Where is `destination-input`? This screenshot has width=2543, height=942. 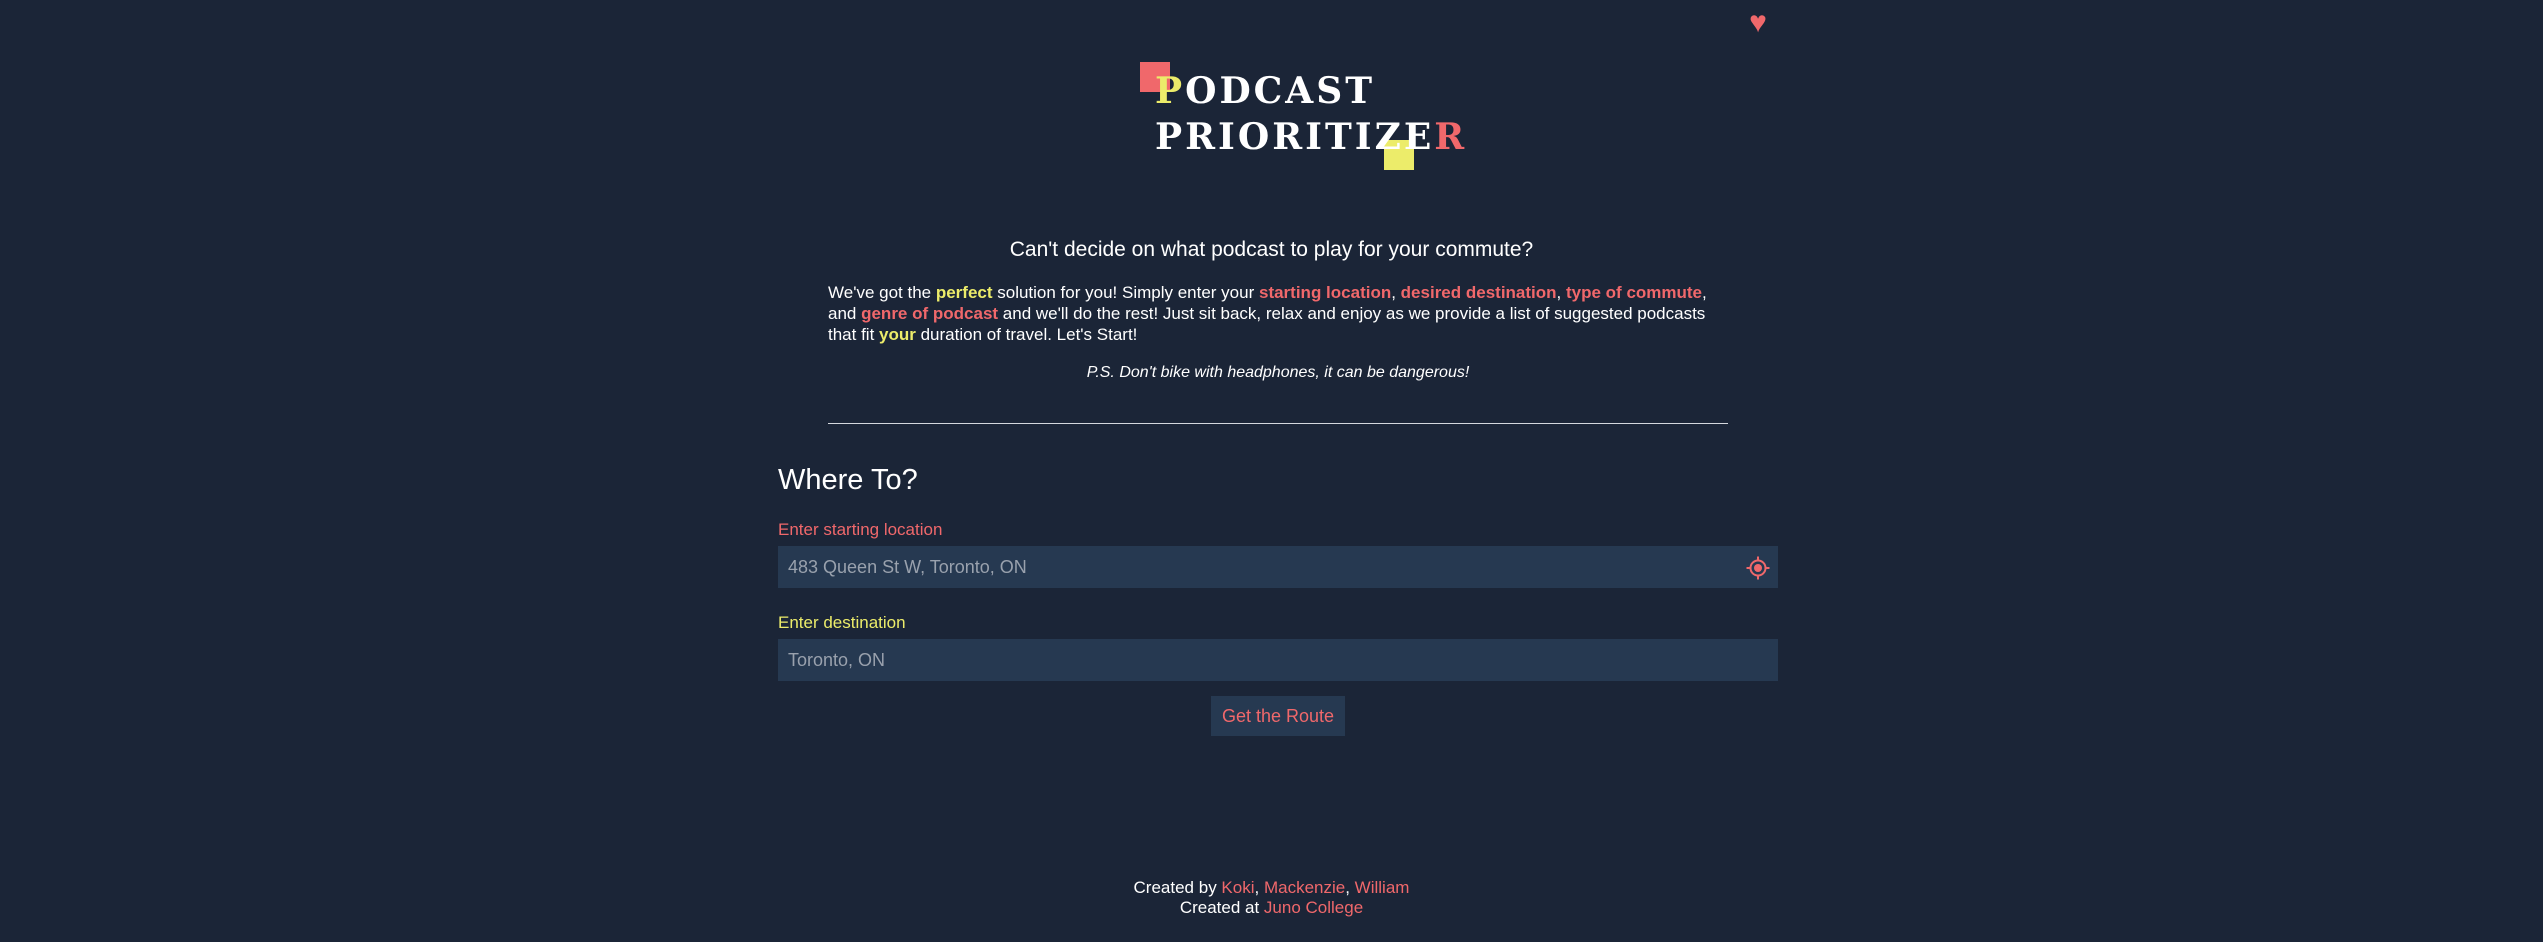 destination-input is located at coordinates (1278, 660).